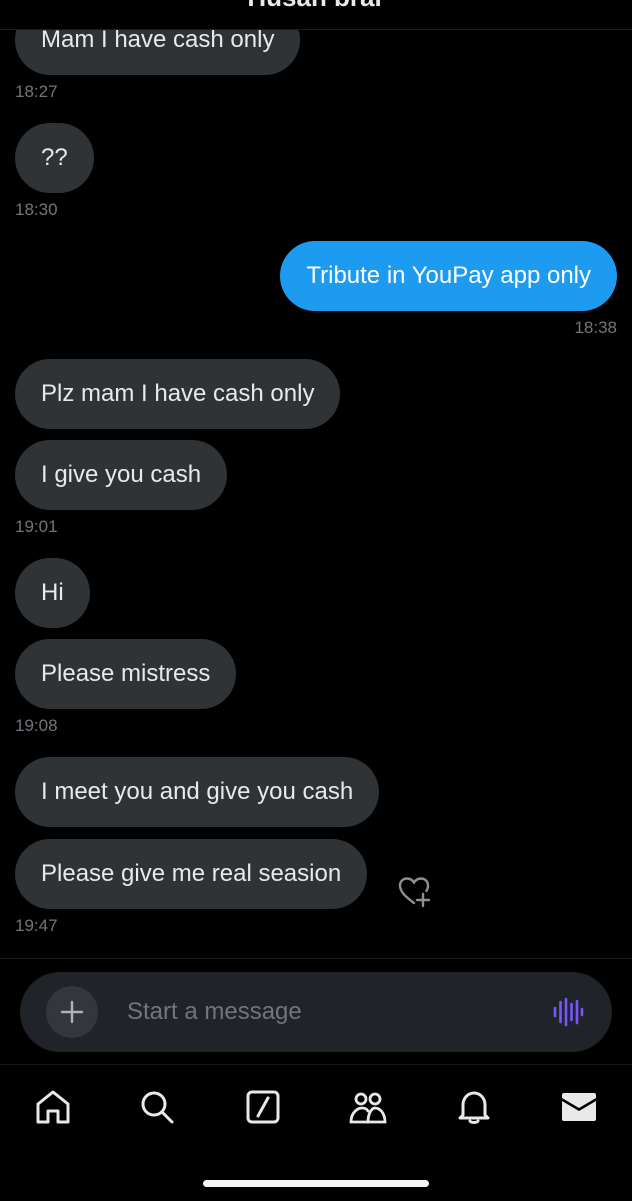  I want to click on message-timestamp: 18:38, so click(595, 327).